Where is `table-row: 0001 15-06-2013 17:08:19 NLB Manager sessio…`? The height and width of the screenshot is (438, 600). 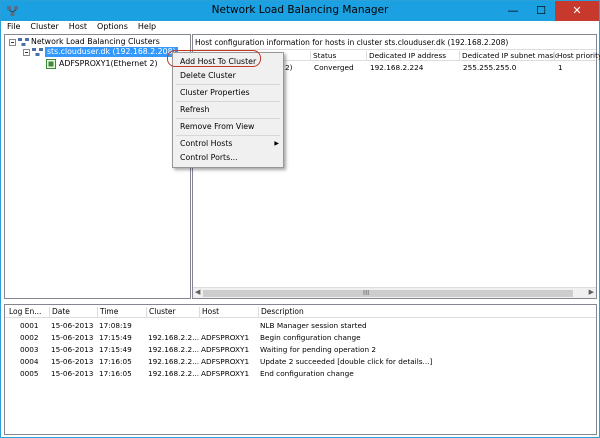 table-row: 0001 15-06-2013 17:08:19 NLB Manager sessio… is located at coordinates (300, 325).